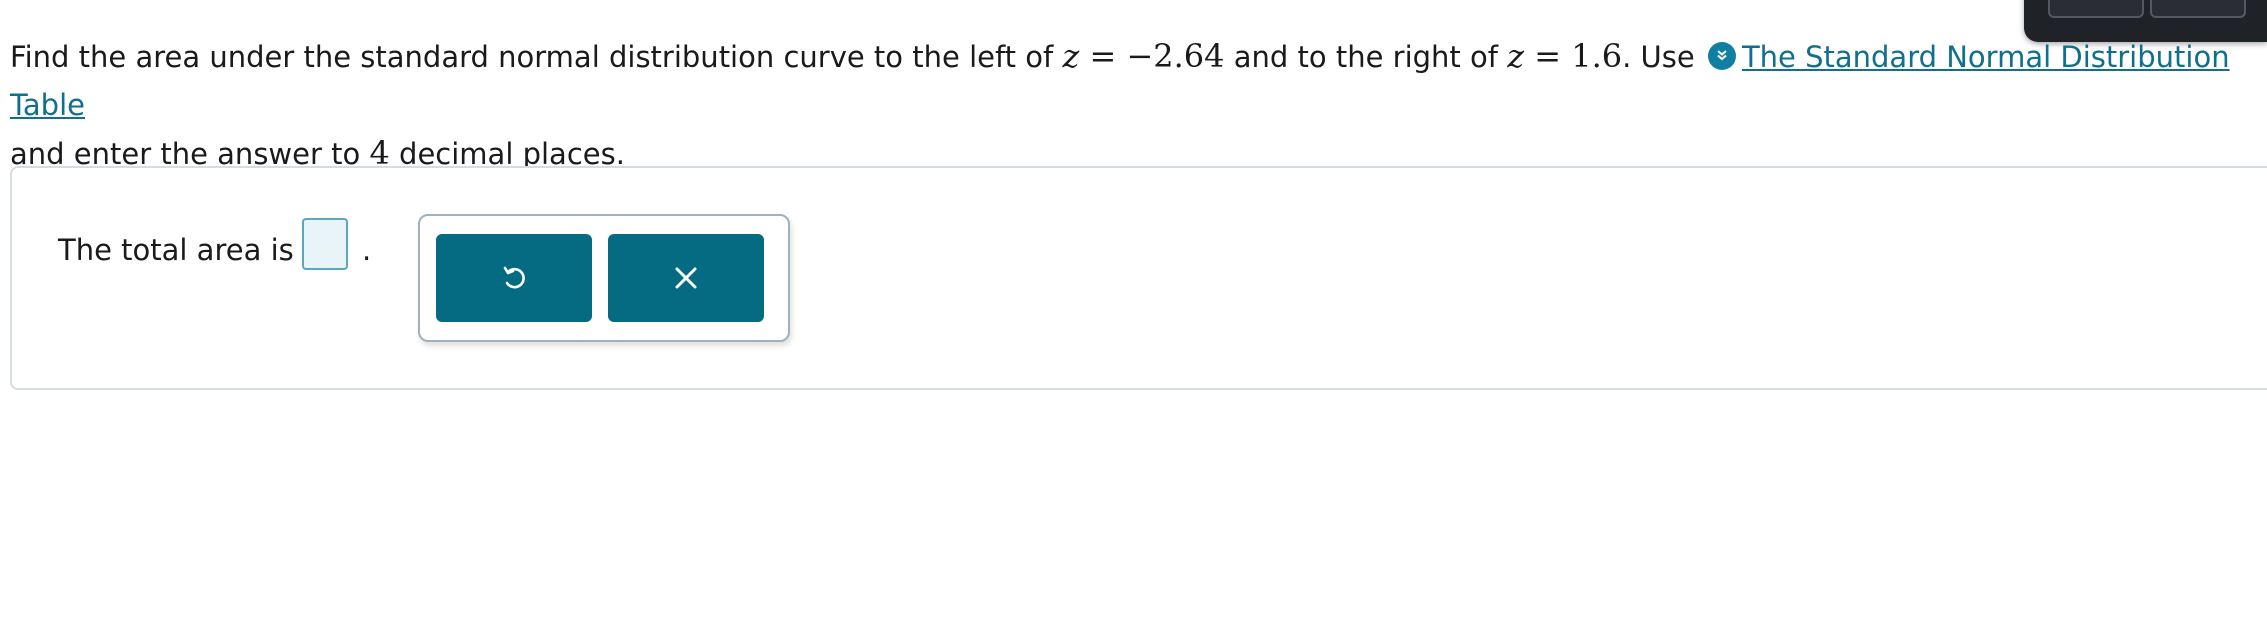  I want to click on toolbar-button-left, so click(2096, 9).